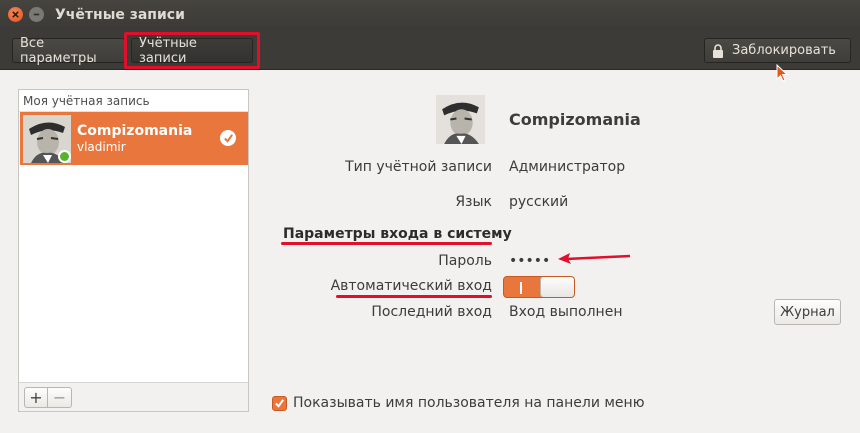  I want to click on minimize-window-button, so click(36, 14).